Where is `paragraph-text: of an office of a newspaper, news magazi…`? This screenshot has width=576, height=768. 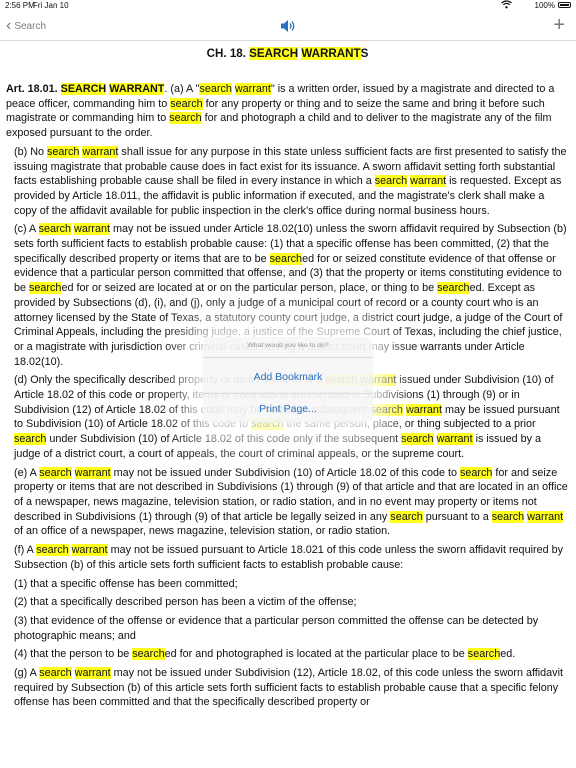 paragraph-text: of an office of a newspaper, news magazi… is located at coordinates (202, 531).